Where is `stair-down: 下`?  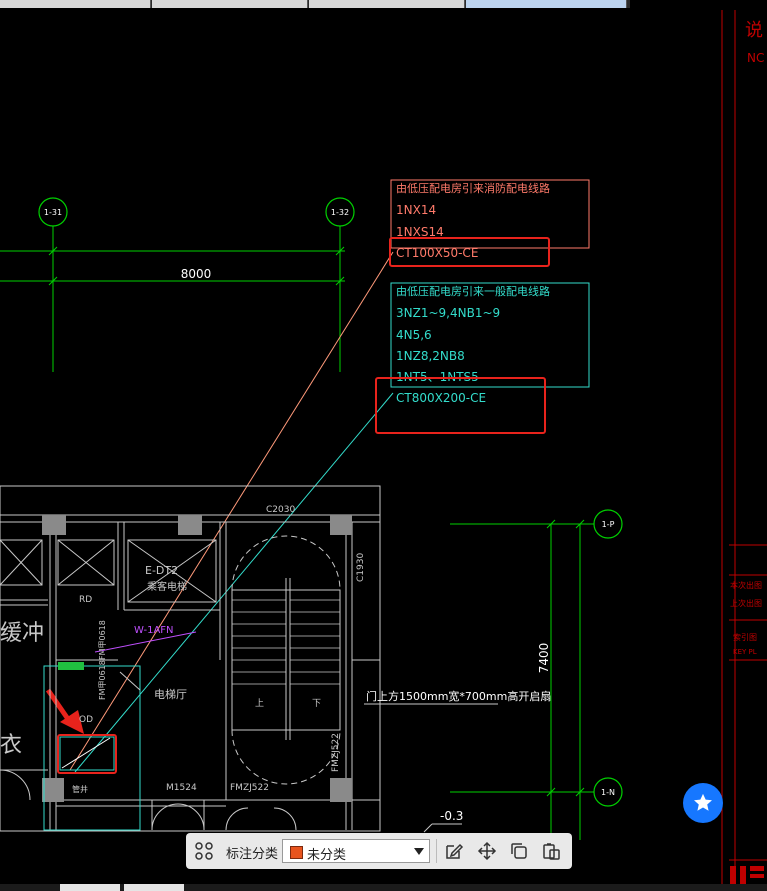
stair-down: 下 is located at coordinates (316, 704).